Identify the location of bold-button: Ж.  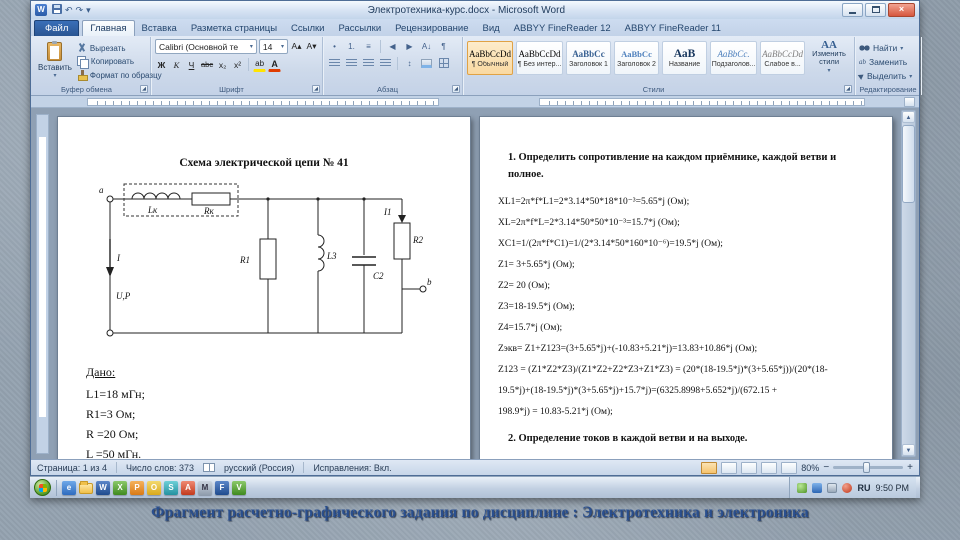
(161, 64).